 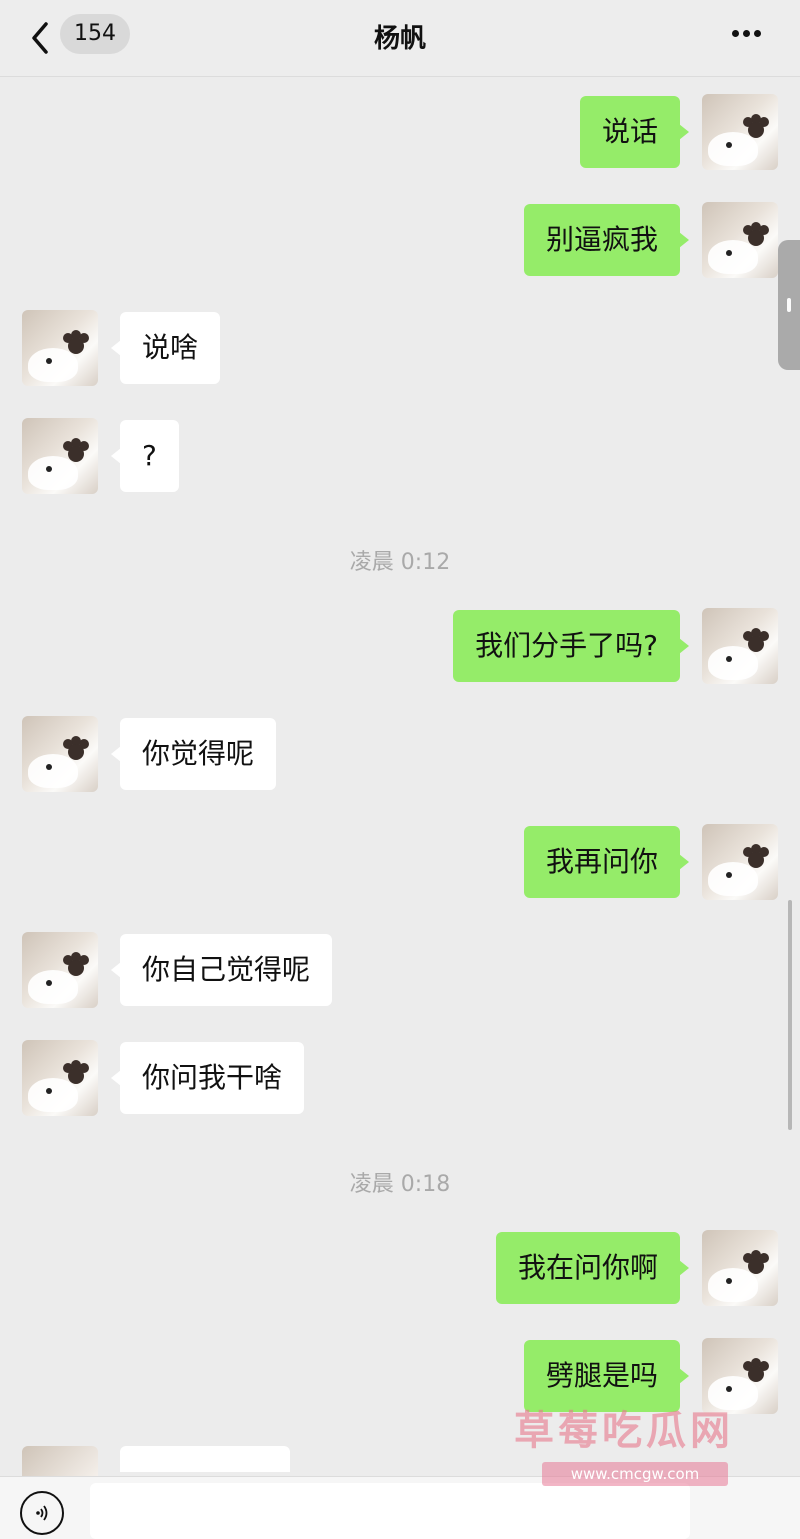 I want to click on watermark-url: www.cmcgw.com, so click(x=635, y=1474).